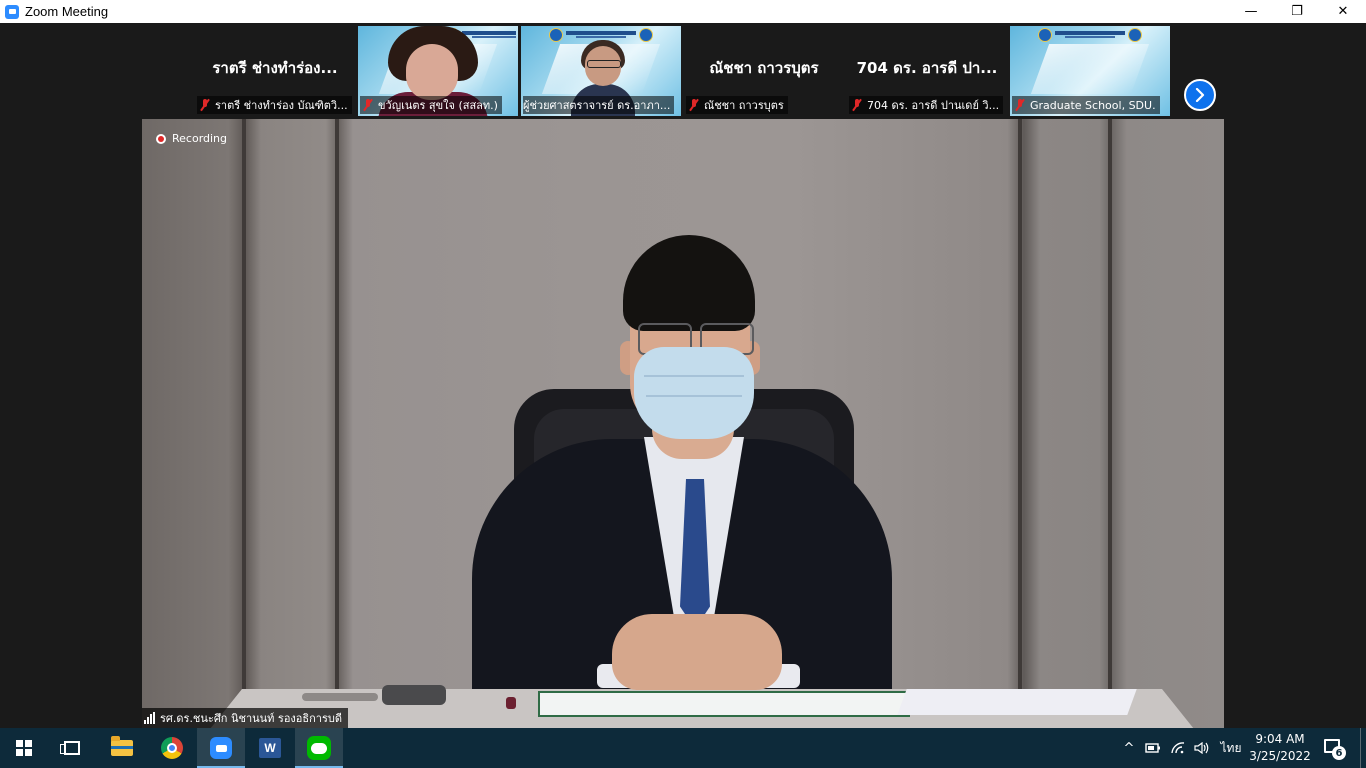  Describe the element at coordinates (744, 105) in the screenshot. I see `participant-name: ณัชชา ถาวรบุตร` at that location.